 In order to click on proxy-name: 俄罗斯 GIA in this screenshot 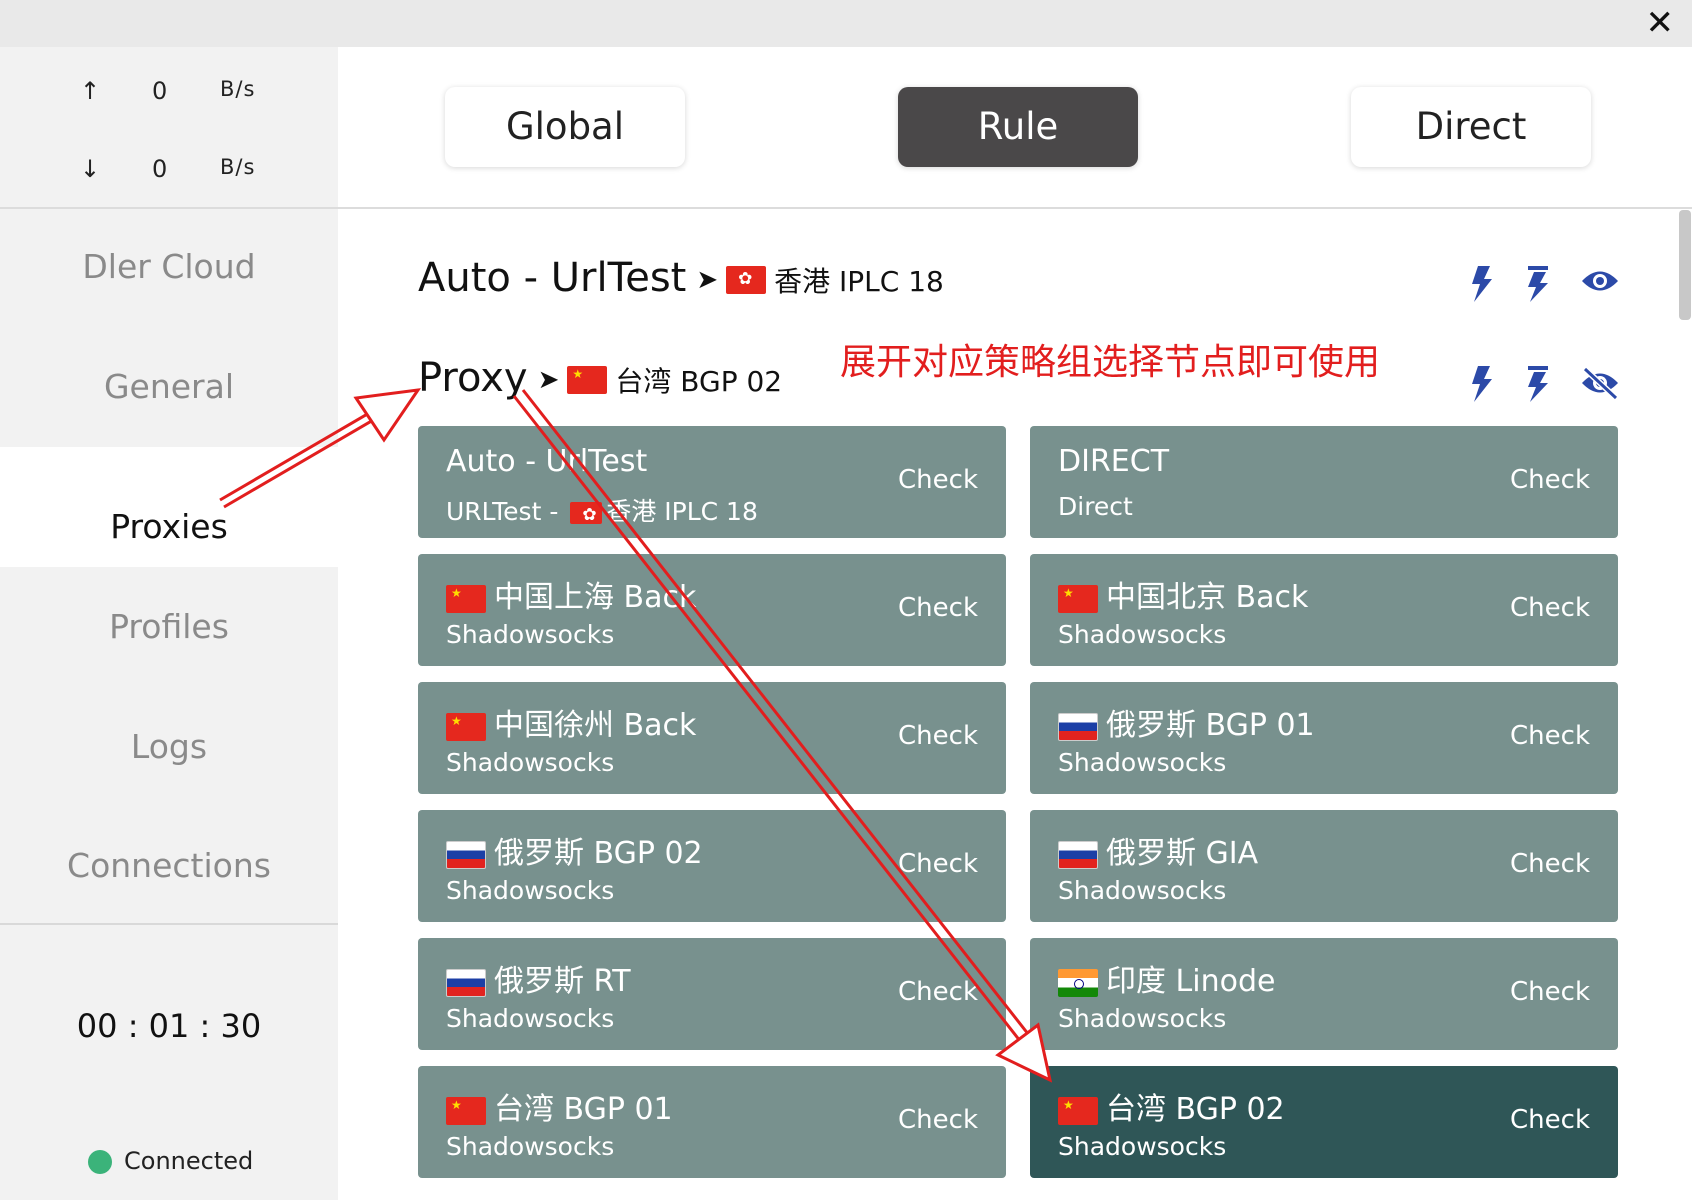, I will do `click(1158, 850)`.